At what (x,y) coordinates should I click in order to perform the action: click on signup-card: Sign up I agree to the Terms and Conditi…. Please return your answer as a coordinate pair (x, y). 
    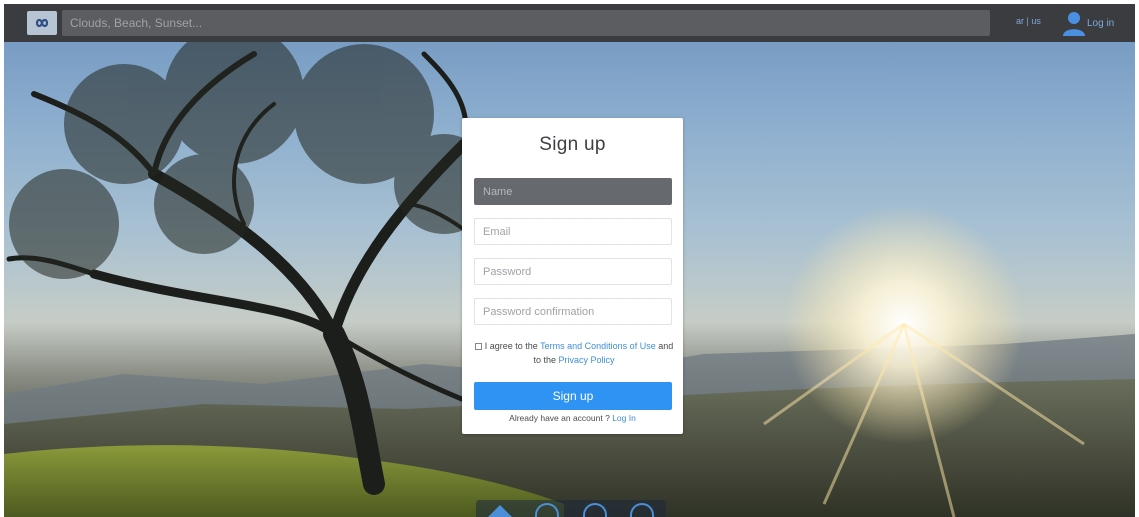
    Looking at the image, I should click on (572, 276).